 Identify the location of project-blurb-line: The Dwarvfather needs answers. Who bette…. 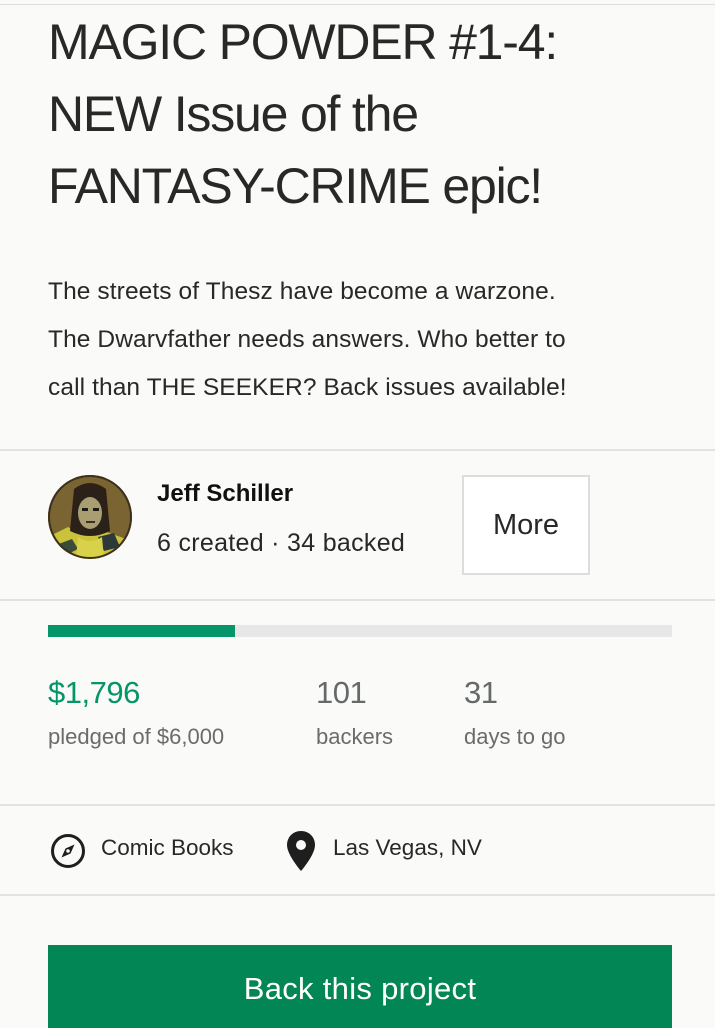
(307, 339).